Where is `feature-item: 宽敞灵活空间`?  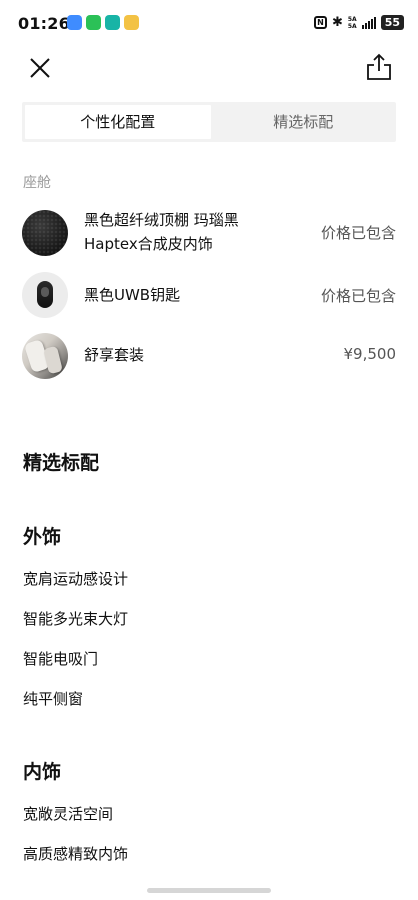 feature-item: 宽敞灵活空间 is located at coordinates (68, 814).